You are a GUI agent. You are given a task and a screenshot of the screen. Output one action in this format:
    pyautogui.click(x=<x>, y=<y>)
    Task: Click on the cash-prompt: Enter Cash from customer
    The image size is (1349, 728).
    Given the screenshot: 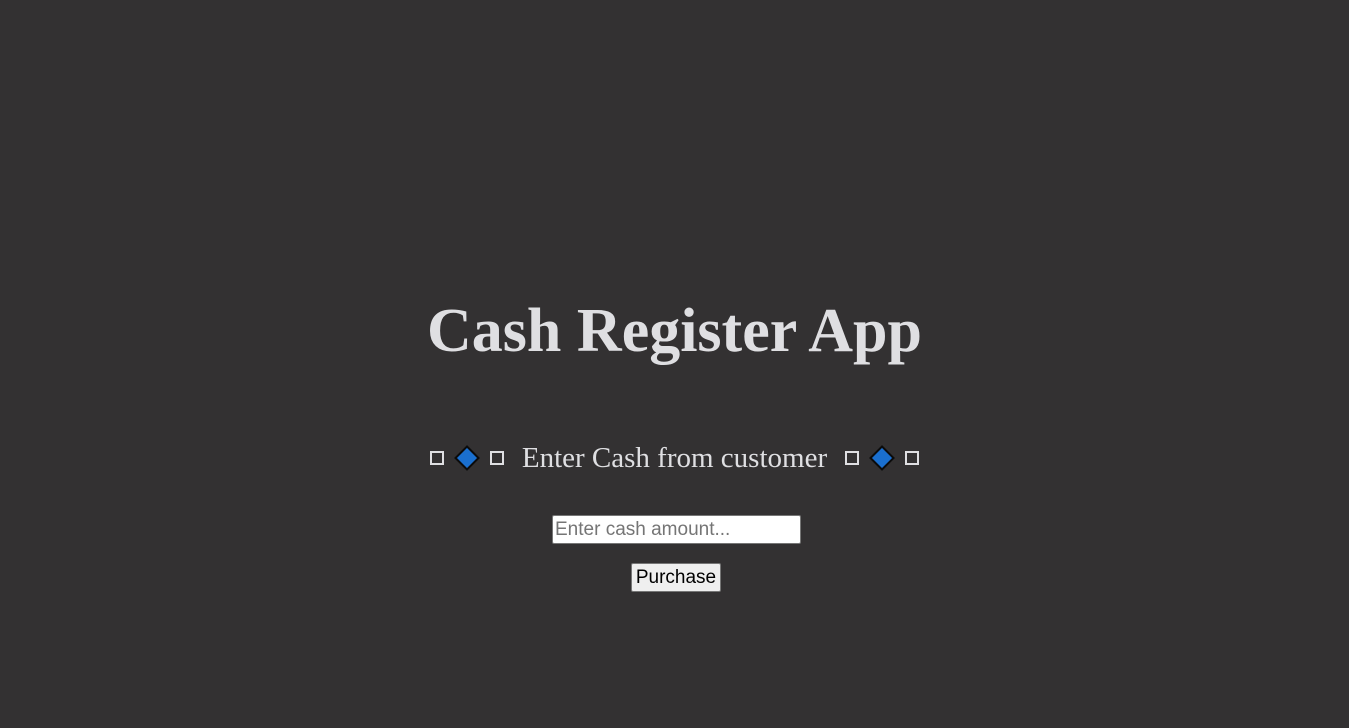 What is the action you would take?
    pyautogui.click(x=674, y=458)
    